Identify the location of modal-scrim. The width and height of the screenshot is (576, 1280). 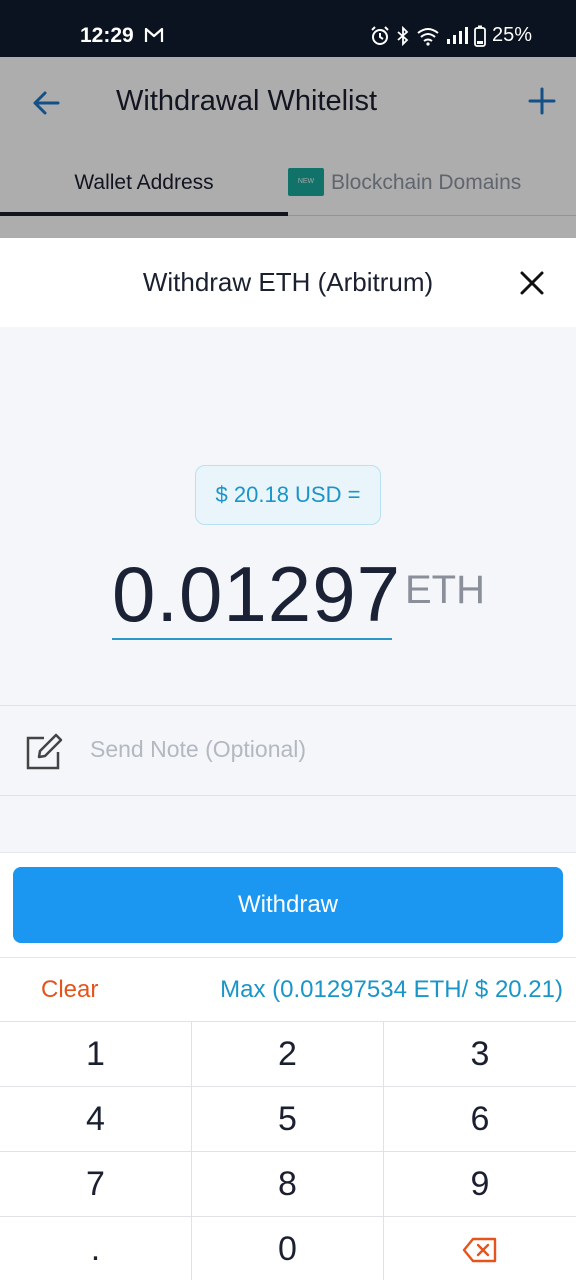
(288, 147).